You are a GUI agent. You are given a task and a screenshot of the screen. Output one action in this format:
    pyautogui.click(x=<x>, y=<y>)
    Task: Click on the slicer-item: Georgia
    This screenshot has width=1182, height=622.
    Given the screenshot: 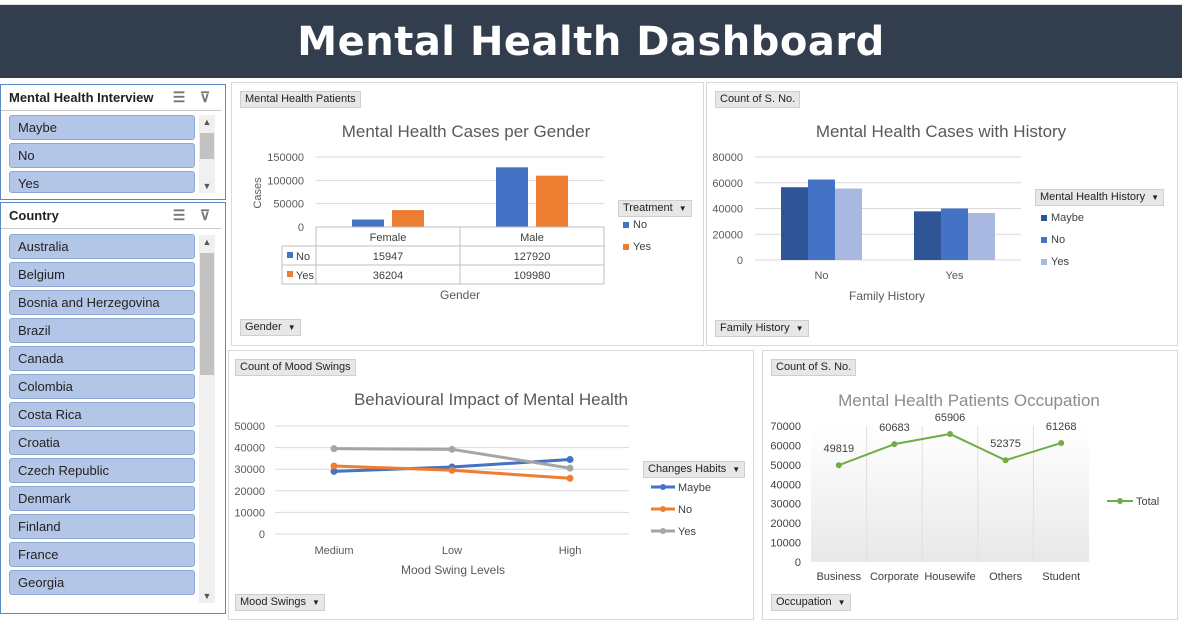 What is the action you would take?
    pyautogui.click(x=102, y=582)
    